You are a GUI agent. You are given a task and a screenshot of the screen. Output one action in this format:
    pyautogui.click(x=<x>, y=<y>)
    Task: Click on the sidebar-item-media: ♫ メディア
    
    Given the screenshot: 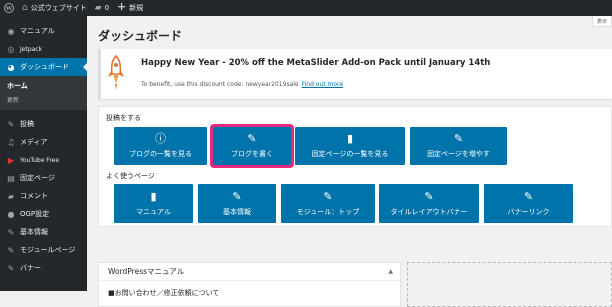 What is the action you would take?
    pyautogui.click(x=43, y=142)
    